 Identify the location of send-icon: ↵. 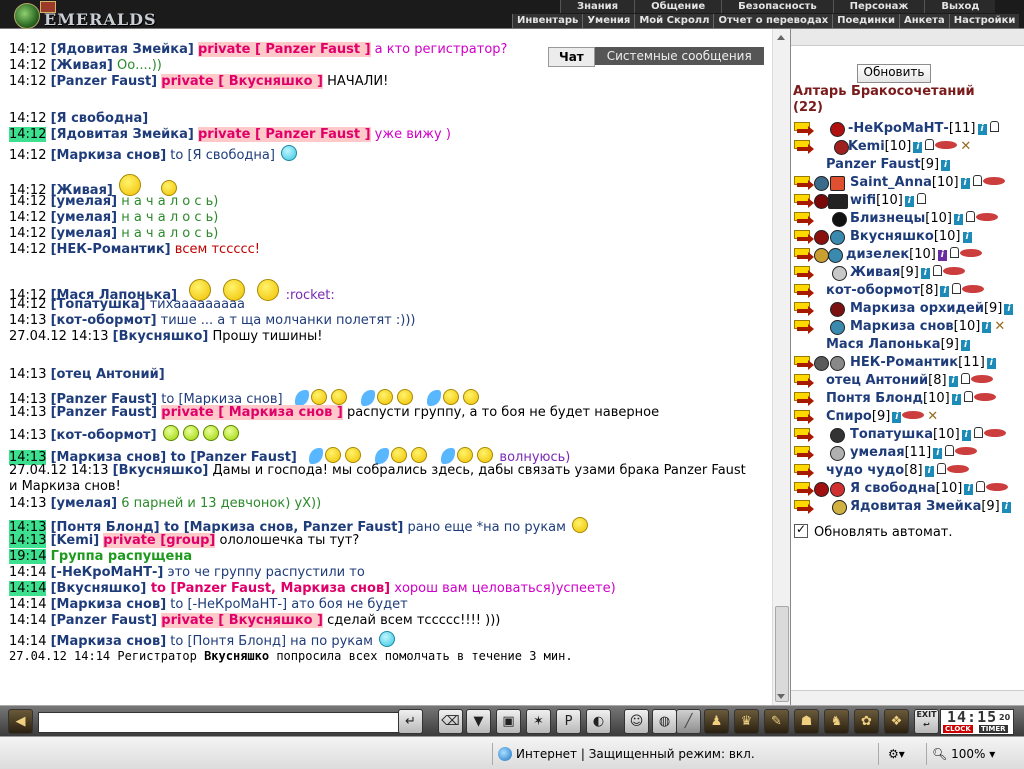
(410, 721).